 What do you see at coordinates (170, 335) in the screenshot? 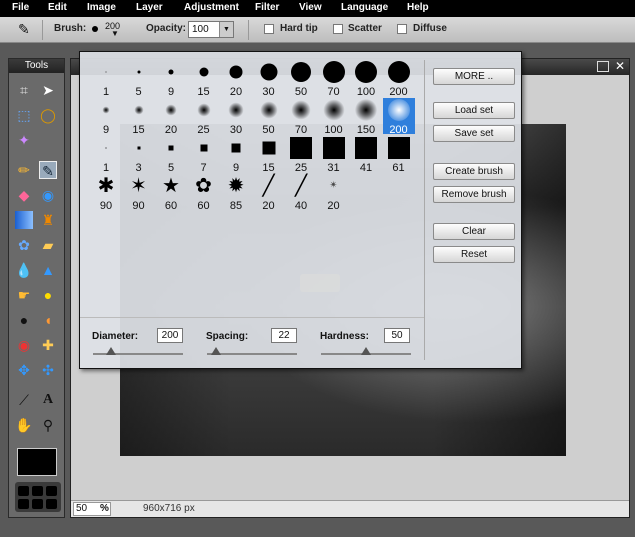
I see `diameter-field: 200` at bounding box center [170, 335].